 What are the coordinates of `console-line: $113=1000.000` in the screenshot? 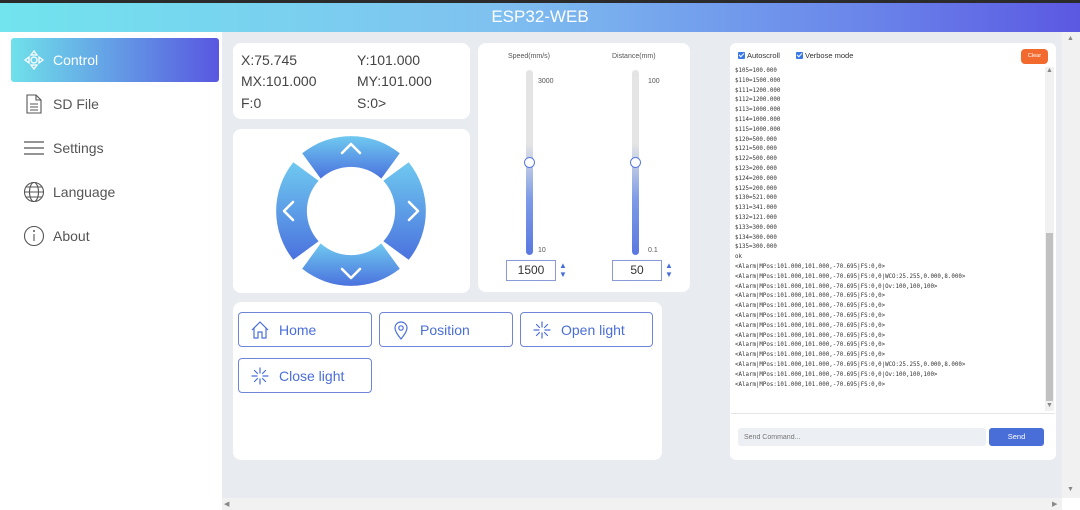 It's located at (758, 110).